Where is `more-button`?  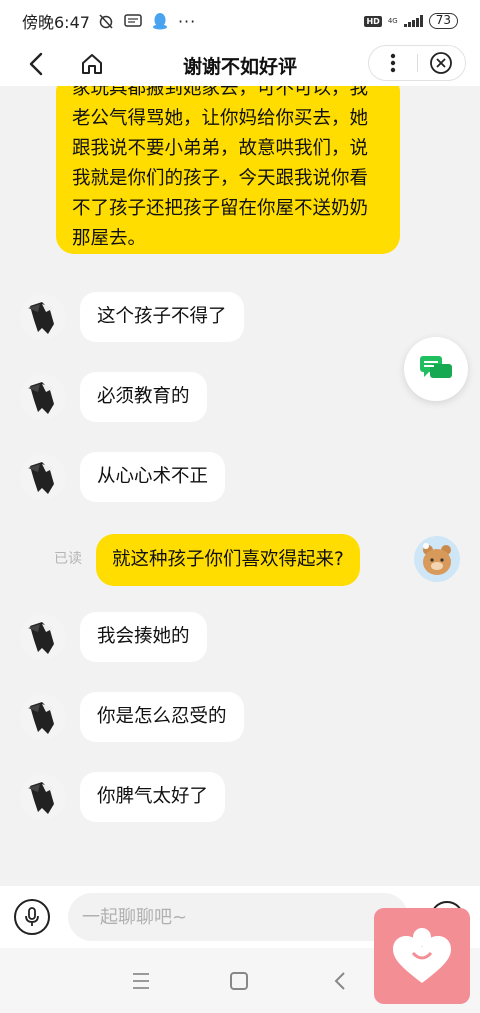 more-button is located at coordinates (393, 63).